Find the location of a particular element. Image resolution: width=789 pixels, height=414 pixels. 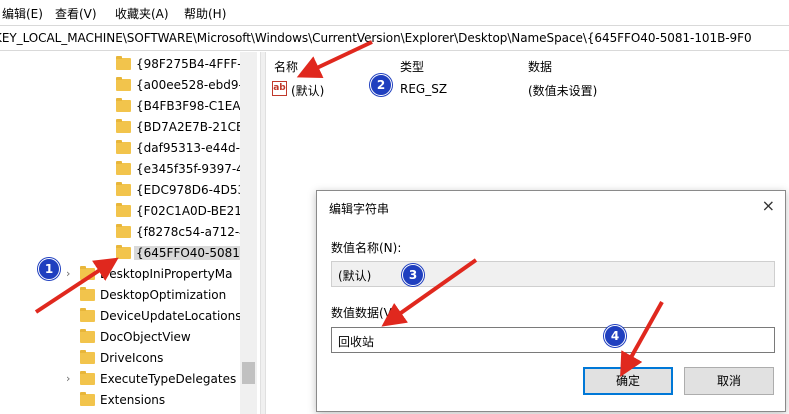

column-header-type: 类型 is located at coordinates (412, 66).